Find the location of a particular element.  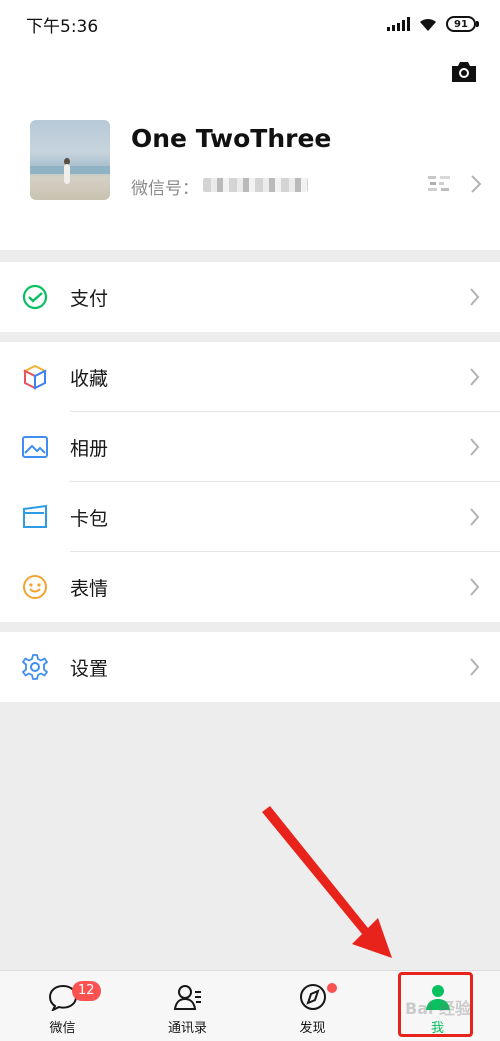

menu-item-favorites: 收藏 is located at coordinates (250, 377).